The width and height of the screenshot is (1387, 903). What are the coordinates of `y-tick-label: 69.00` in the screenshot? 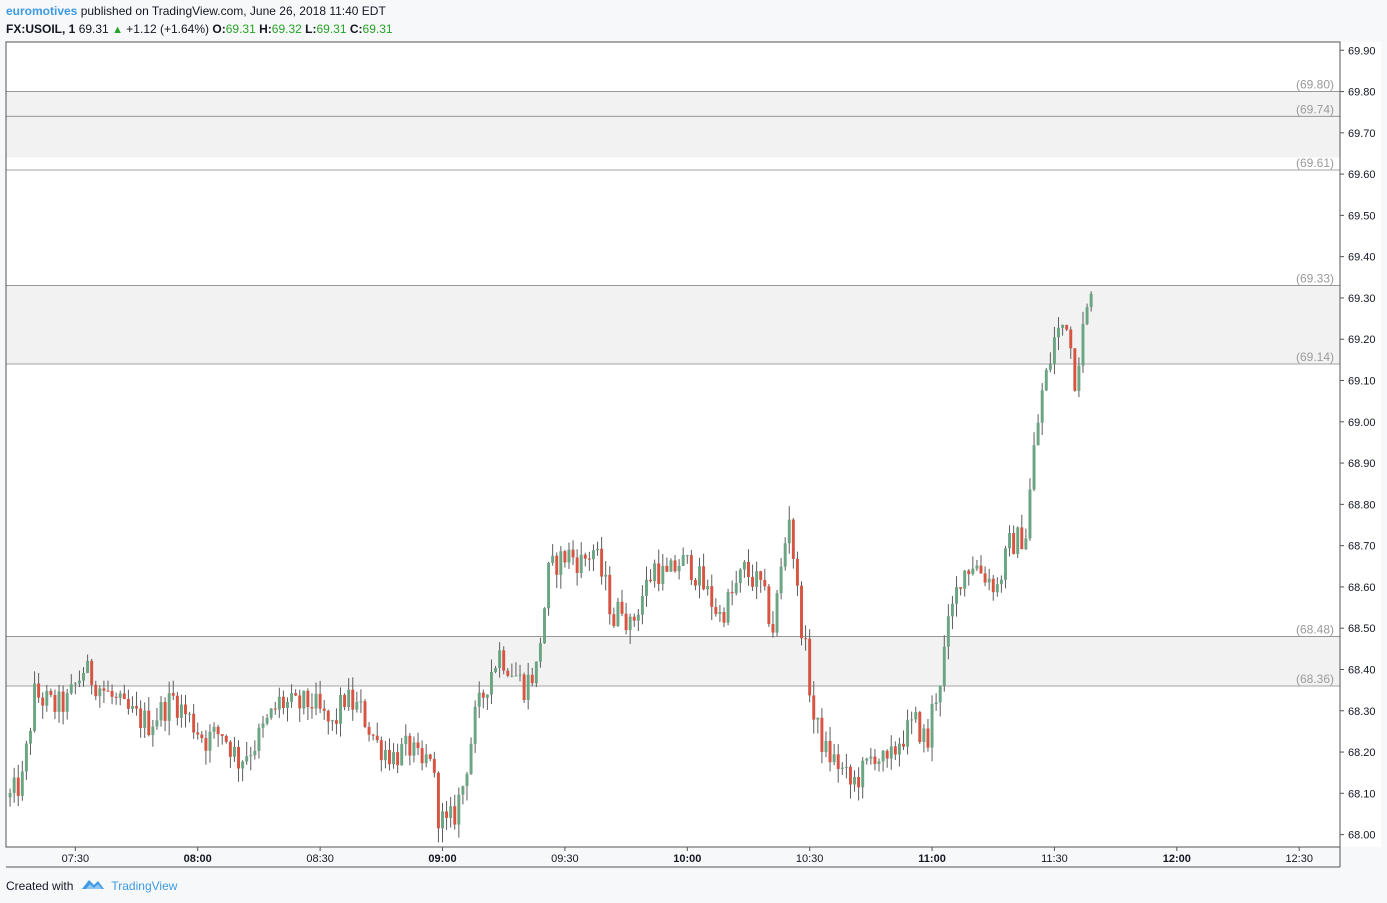 It's located at (1362, 423).